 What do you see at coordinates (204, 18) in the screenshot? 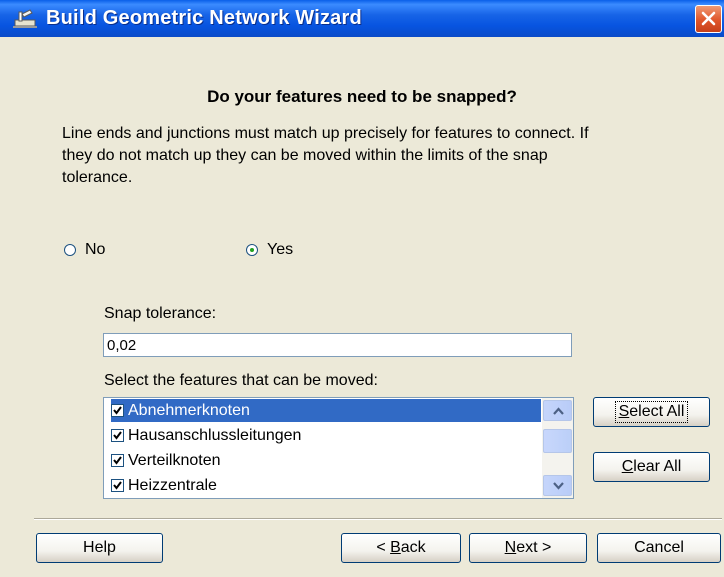
I see `window-title: Build Geometric Network Wizard` at bounding box center [204, 18].